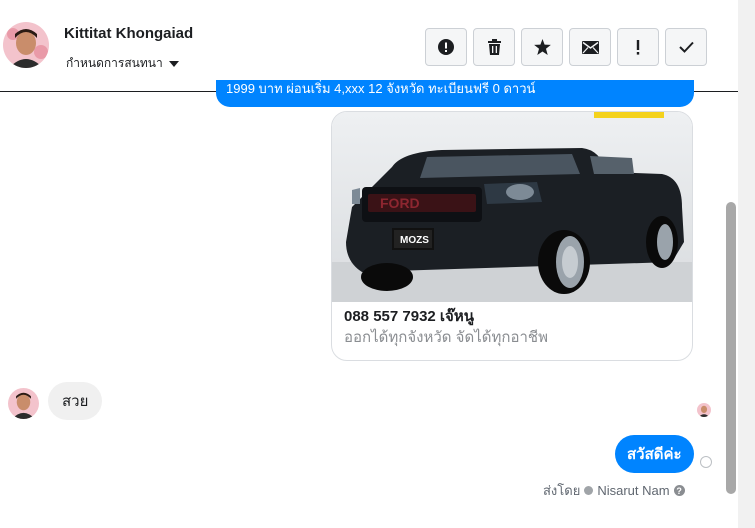  I want to click on follow-up-button, so click(638, 47).